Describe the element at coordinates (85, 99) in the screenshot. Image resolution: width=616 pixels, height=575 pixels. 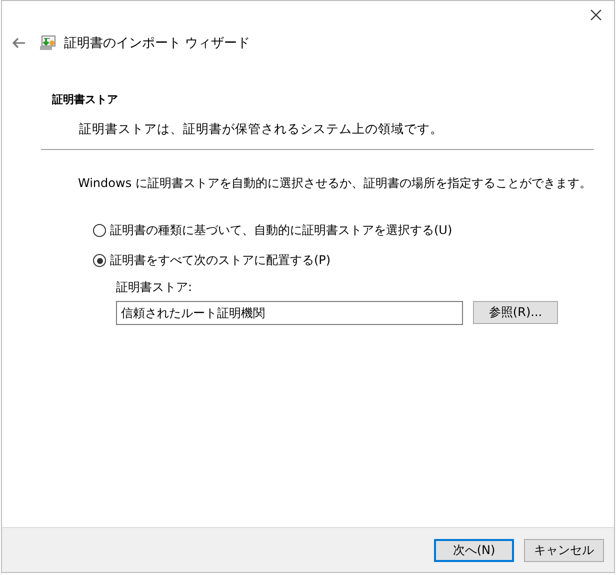
I see `section-heading: 証明書ストア` at that location.